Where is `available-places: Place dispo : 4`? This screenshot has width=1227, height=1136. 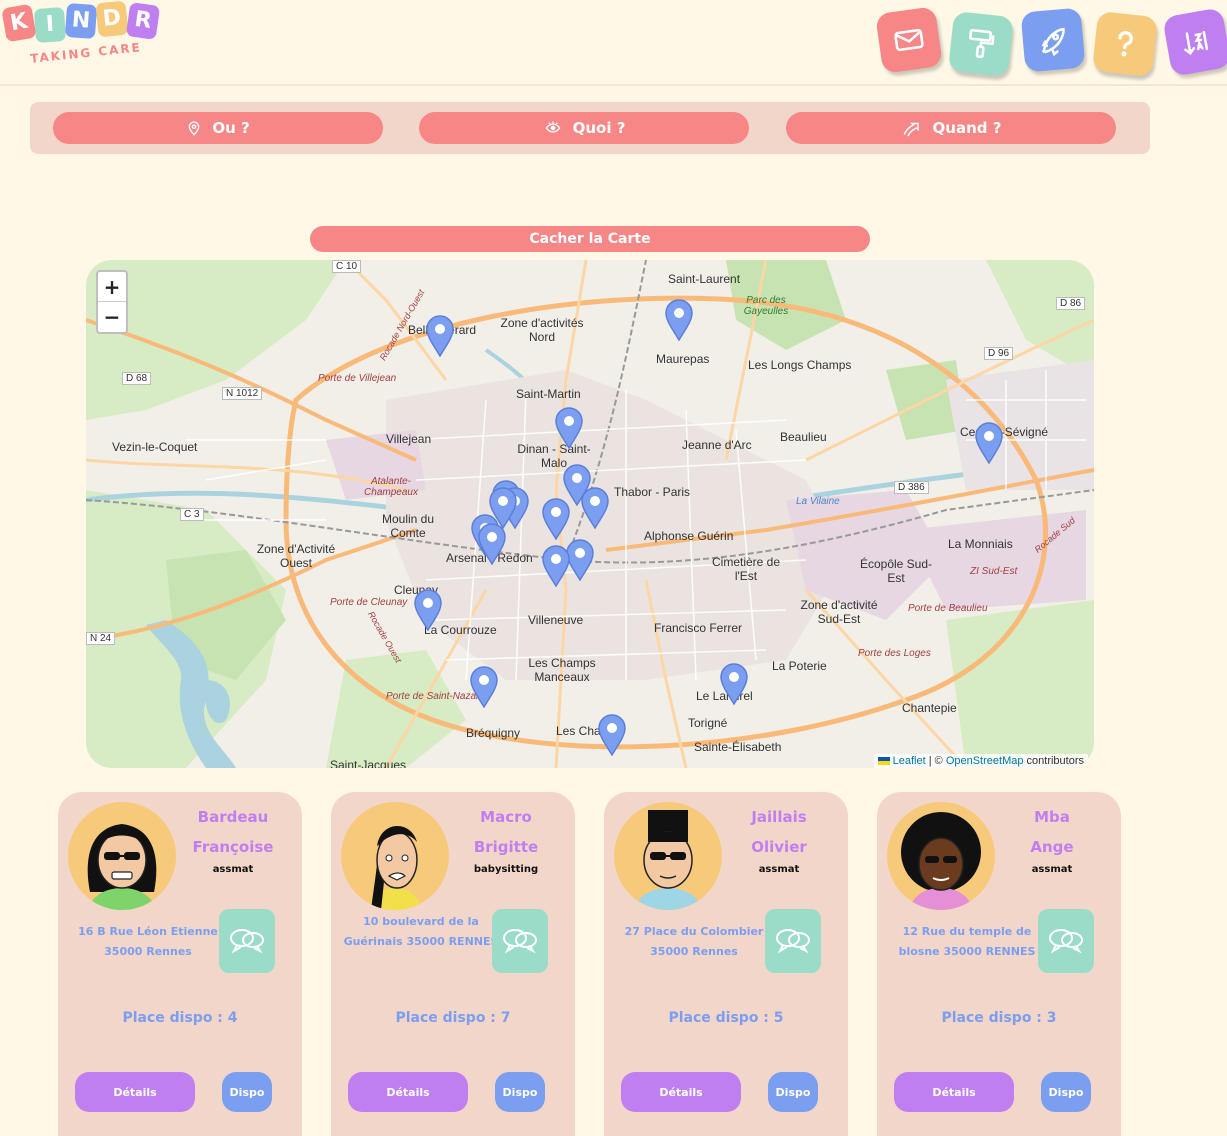 available-places: Place dispo : 4 is located at coordinates (180, 1018).